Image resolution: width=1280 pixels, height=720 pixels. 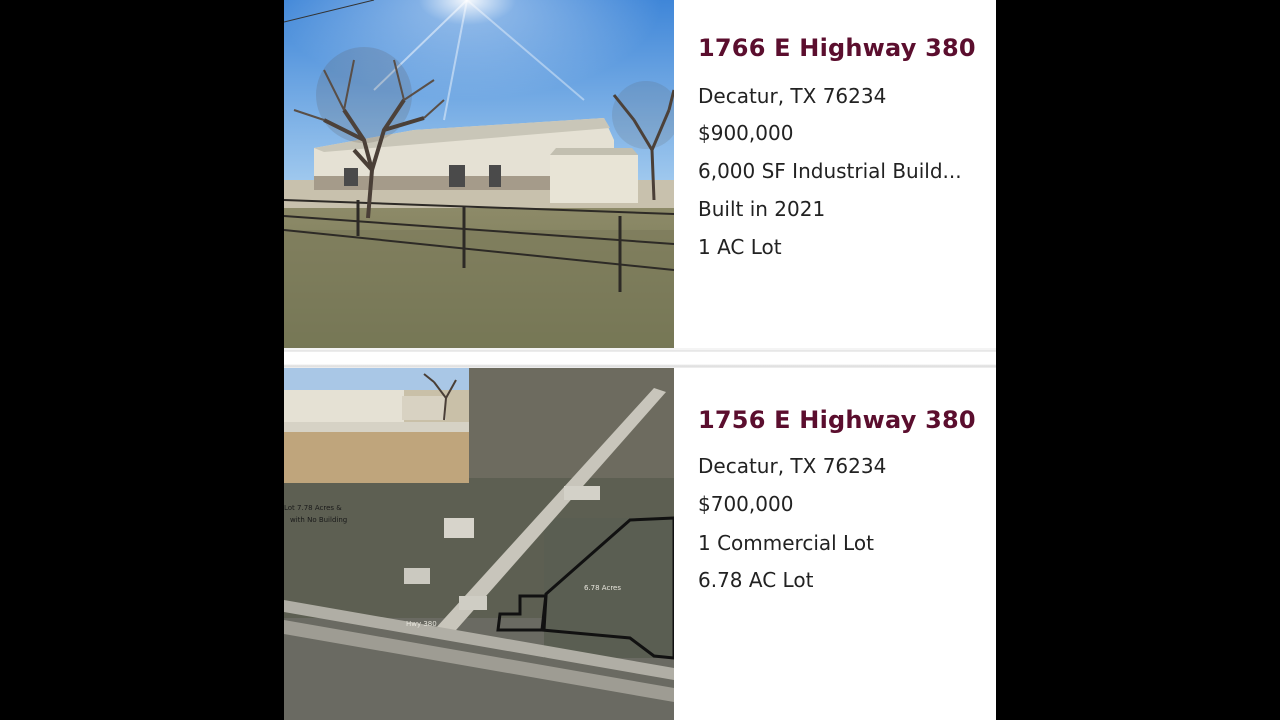 What do you see at coordinates (740, 247) in the screenshot?
I see `listing-detail-lot: 1 AC Lot` at bounding box center [740, 247].